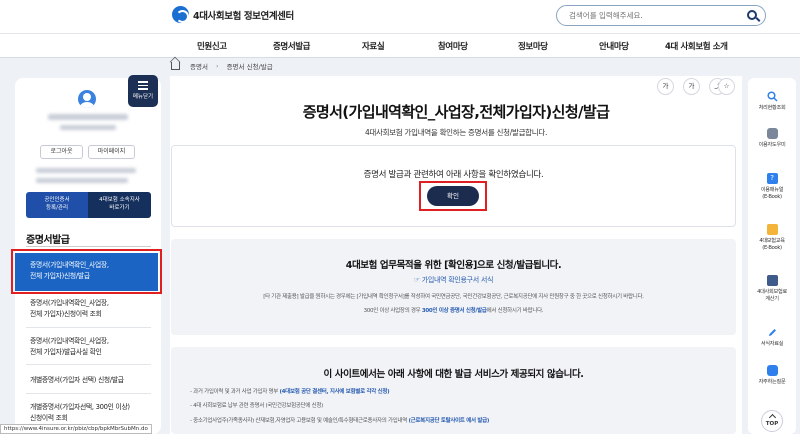 Image resolution: width=800 pixels, height=434 pixels. I want to click on quick-label: 처리현황조회, so click(772, 108).